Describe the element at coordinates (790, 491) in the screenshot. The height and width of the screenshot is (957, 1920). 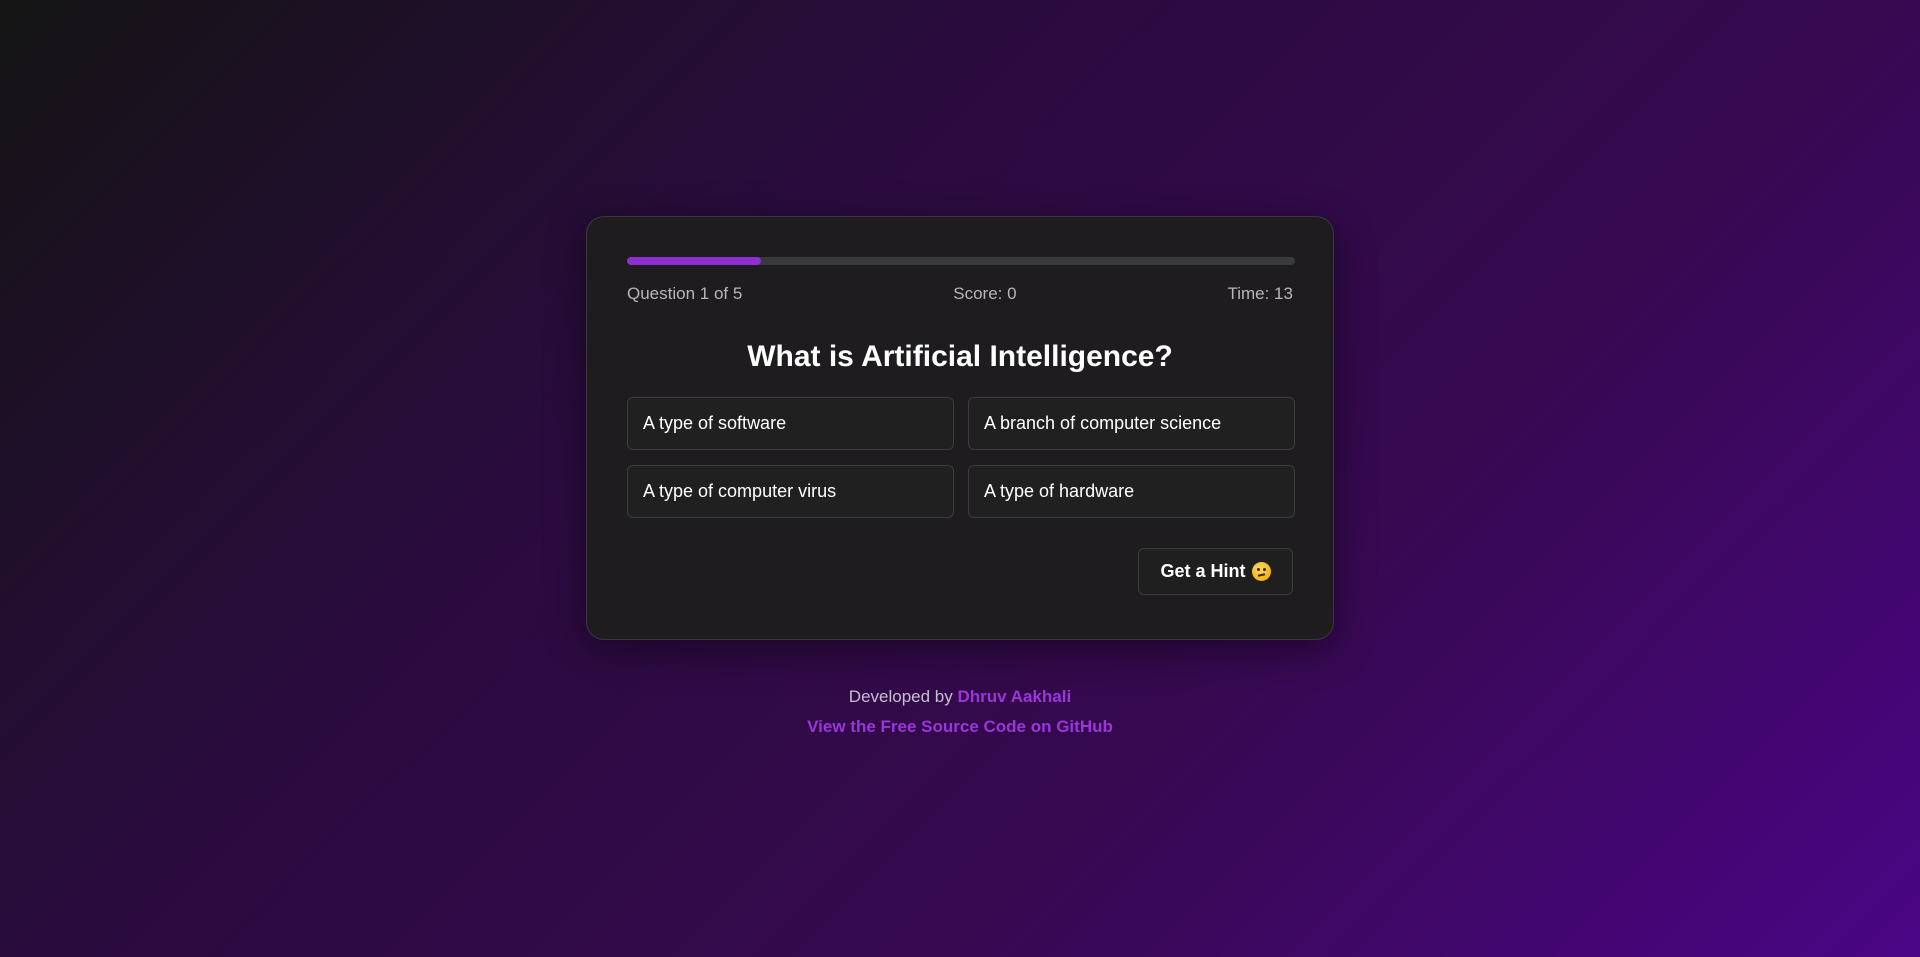
I see `answer-option: A type of computer virus` at that location.